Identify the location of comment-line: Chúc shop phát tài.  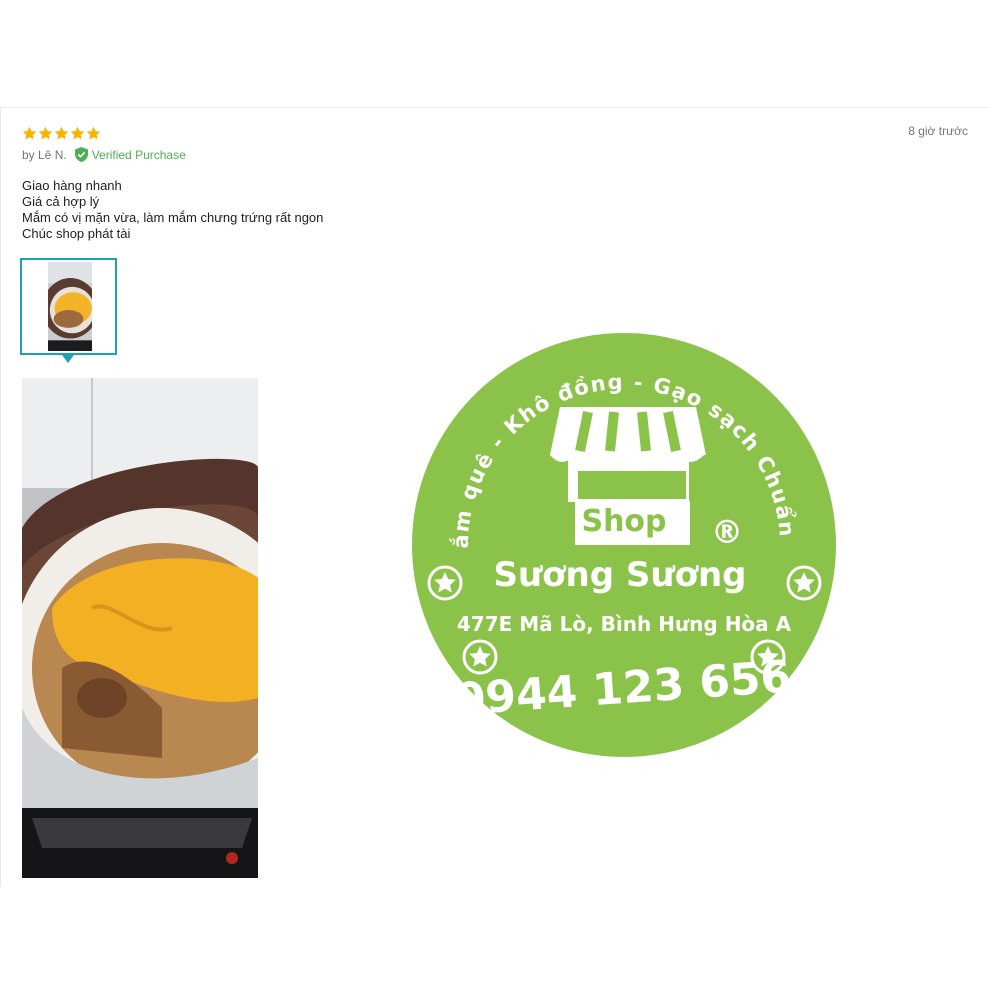
(76, 233).